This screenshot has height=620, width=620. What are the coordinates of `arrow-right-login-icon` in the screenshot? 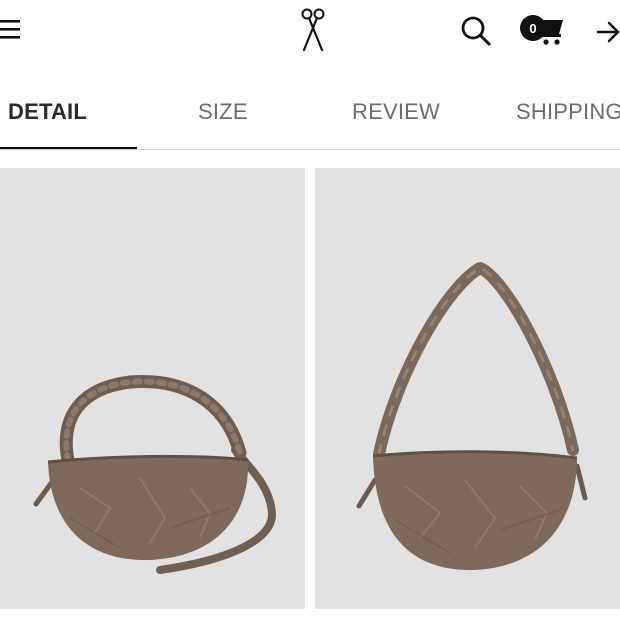 It's located at (608, 31).